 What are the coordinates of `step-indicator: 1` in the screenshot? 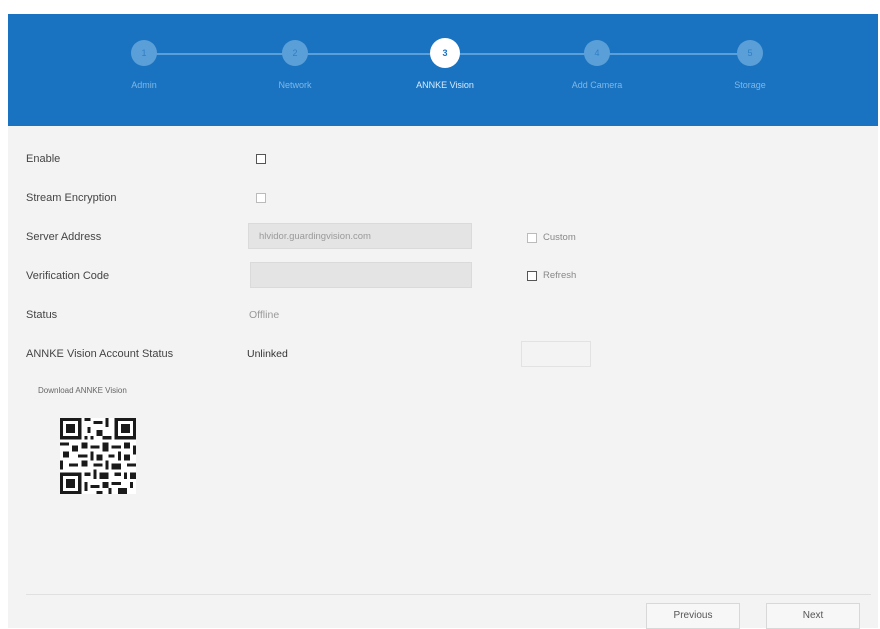 It's located at (144, 53).